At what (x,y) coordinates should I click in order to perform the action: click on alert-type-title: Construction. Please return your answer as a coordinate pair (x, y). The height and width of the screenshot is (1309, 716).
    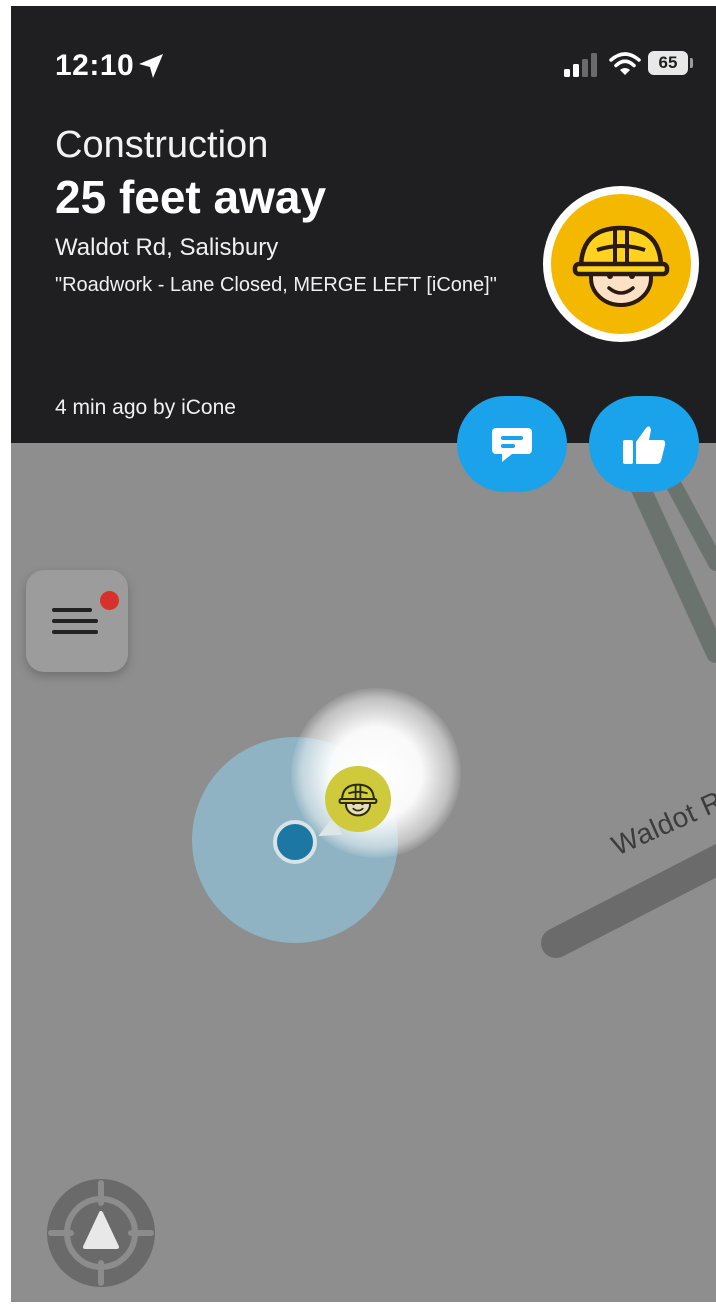
    Looking at the image, I should click on (162, 145).